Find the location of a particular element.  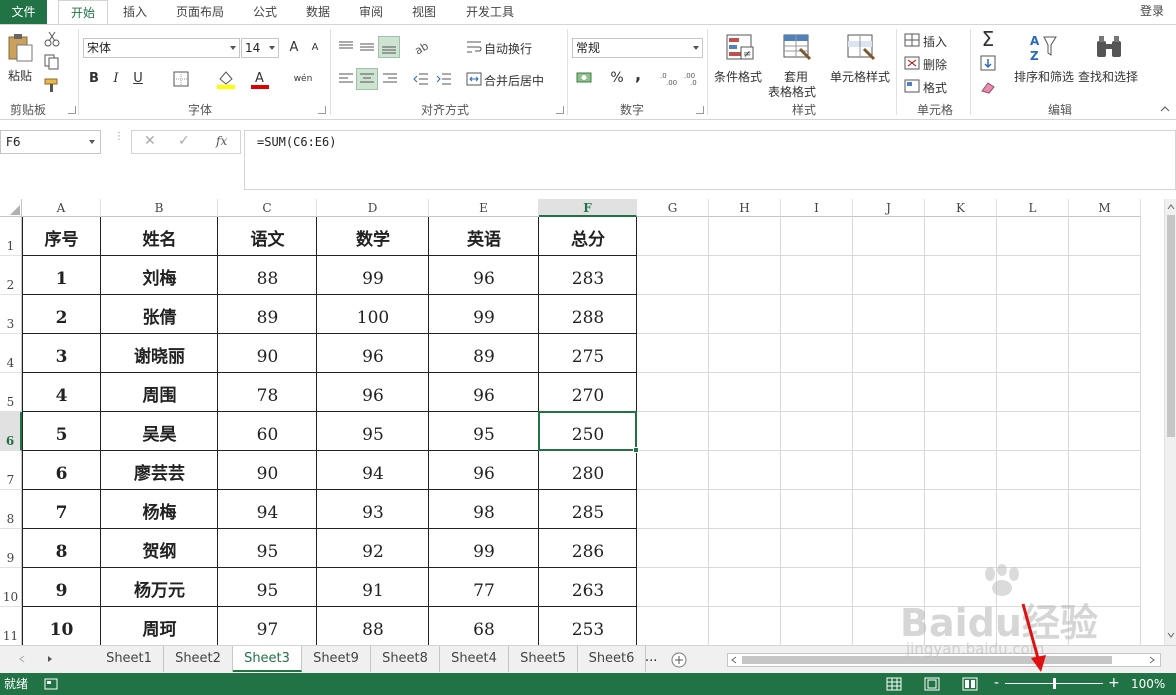

tab-file: 文件 is located at coordinates (23, 12).